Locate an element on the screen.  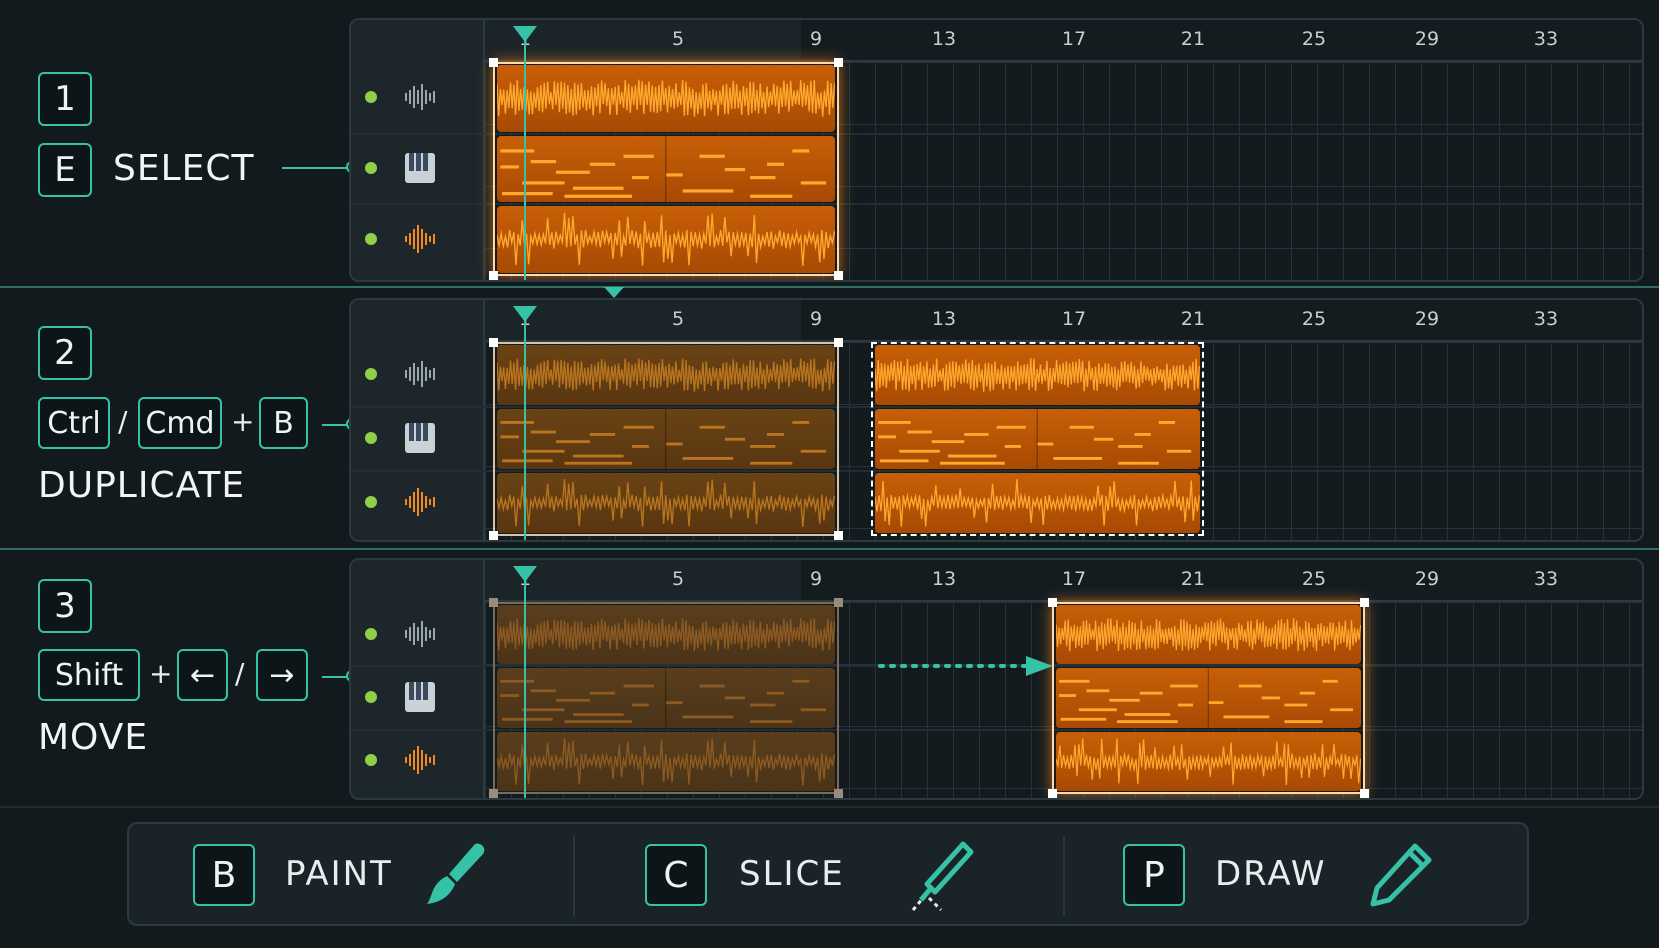
moved-clip-group is located at coordinates (1209, 698).